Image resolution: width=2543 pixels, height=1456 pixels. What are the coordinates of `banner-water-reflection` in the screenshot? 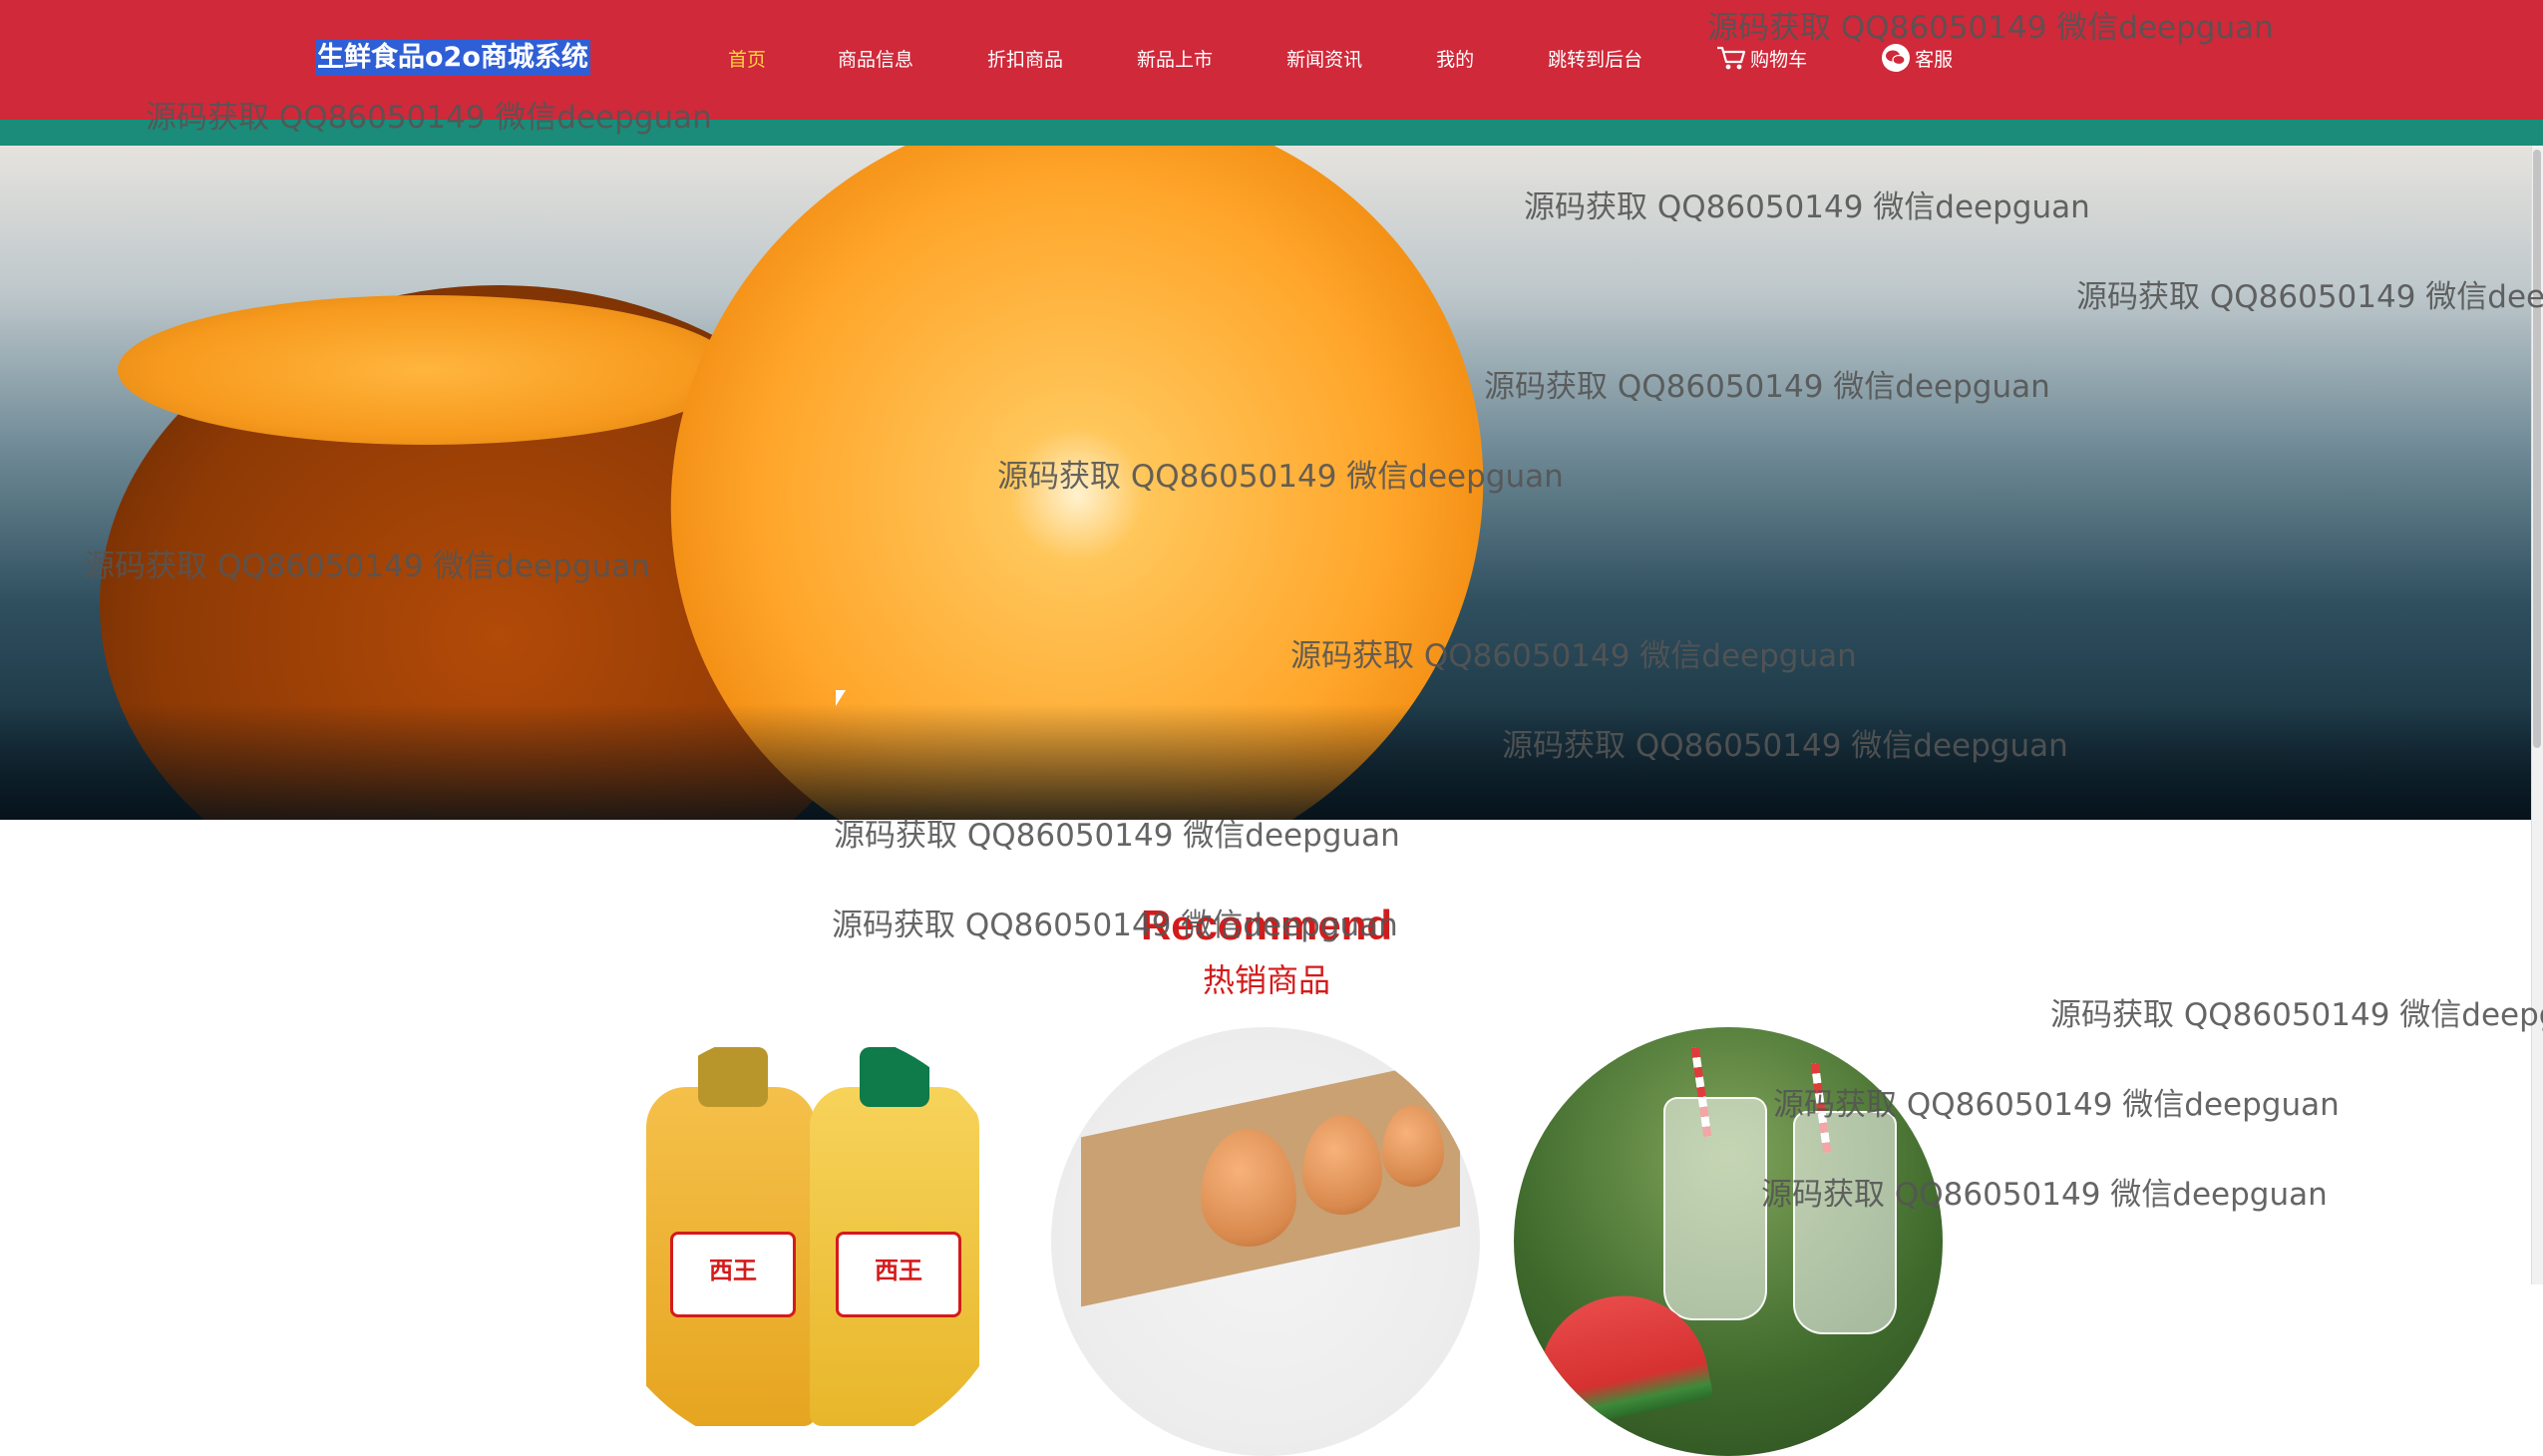 It's located at (1265, 762).